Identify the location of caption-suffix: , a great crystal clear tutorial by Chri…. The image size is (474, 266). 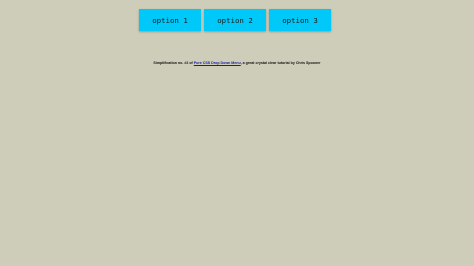
(280, 62).